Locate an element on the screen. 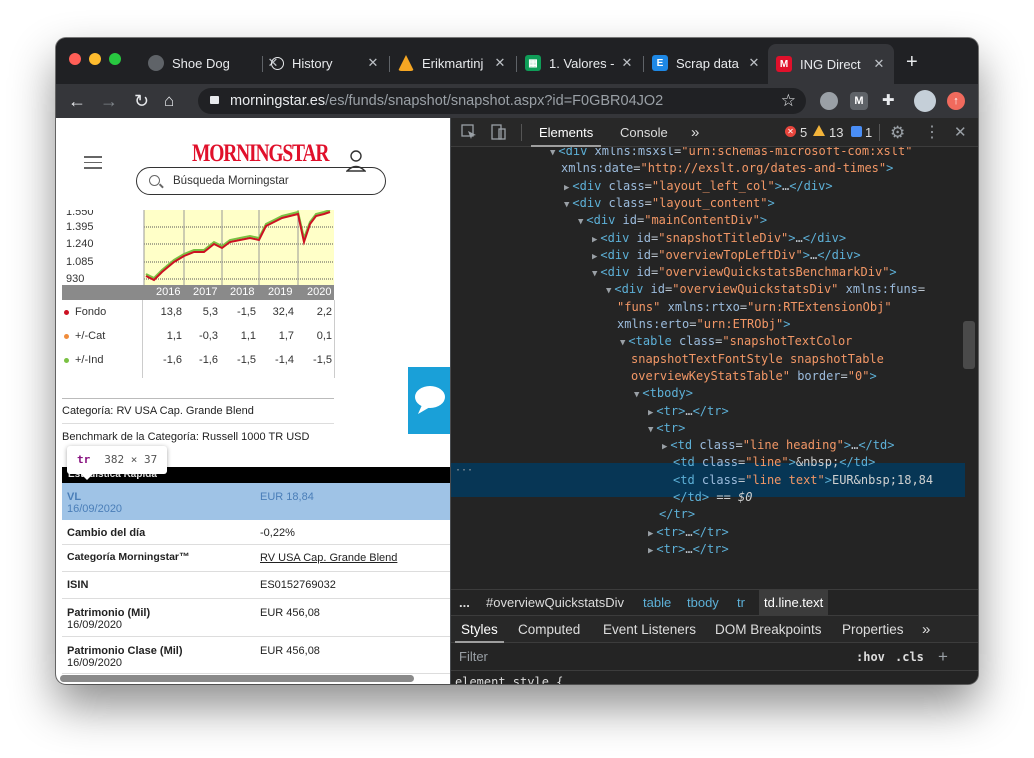 This screenshot has height=758, width=1034. gear-icon: ⚙ is located at coordinates (897, 132).